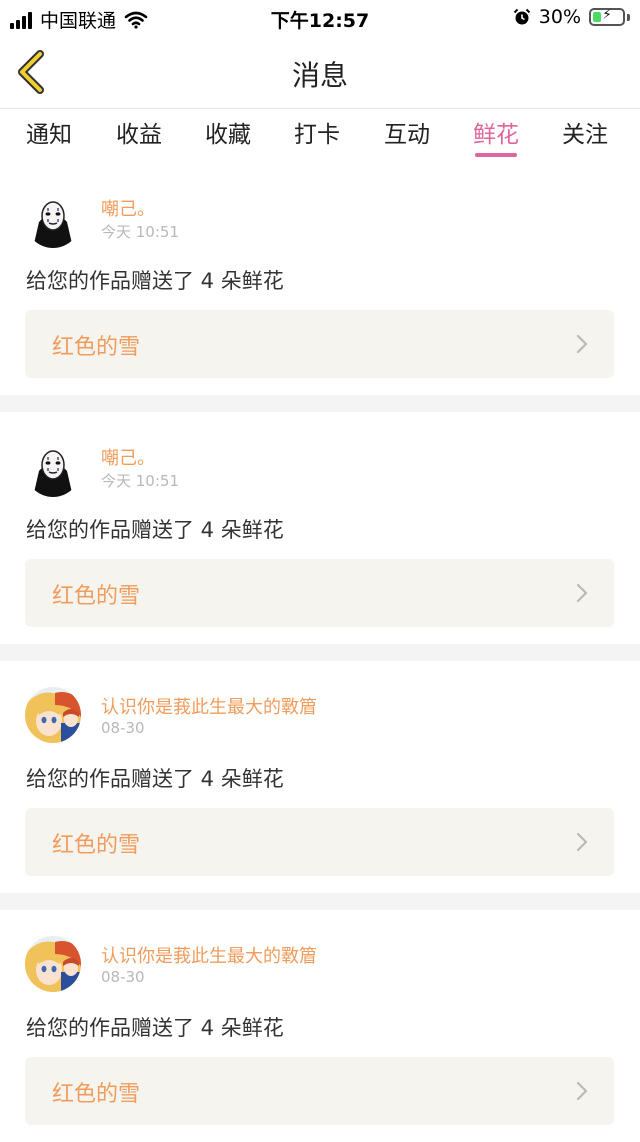 Image resolution: width=640 pixels, height=1142 pixels. I want to click on tab-label: 收益, so click(139, 135).